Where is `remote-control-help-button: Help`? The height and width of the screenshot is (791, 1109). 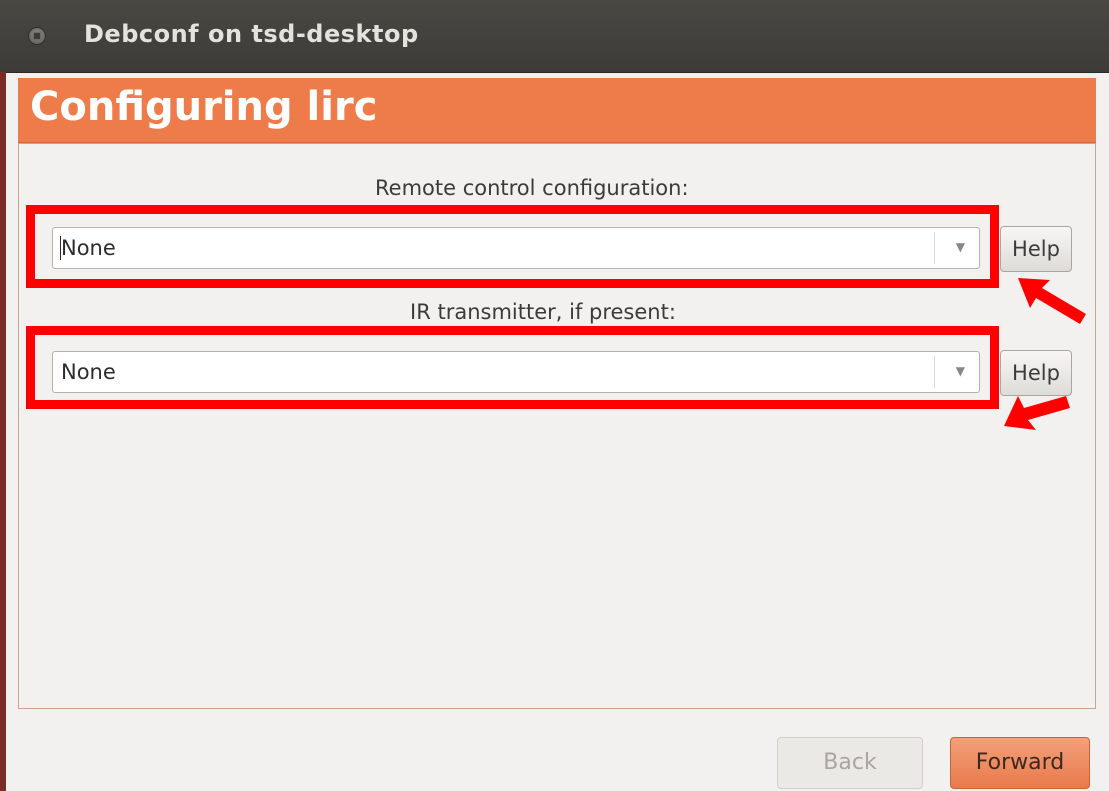 remote-control-help-button: Help is located at coordinates (1036, 249).